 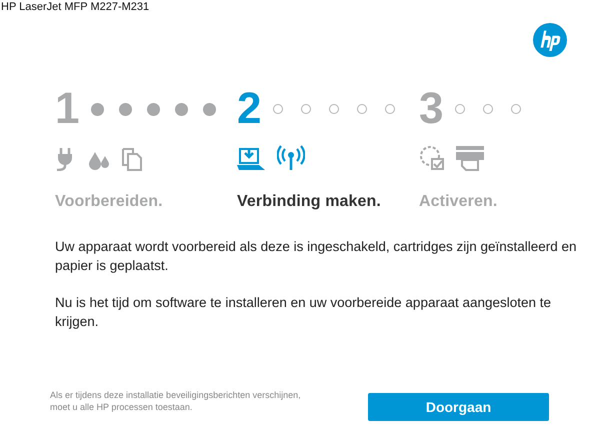 I want to click on step-number: 1, so click(x=67, y=109).